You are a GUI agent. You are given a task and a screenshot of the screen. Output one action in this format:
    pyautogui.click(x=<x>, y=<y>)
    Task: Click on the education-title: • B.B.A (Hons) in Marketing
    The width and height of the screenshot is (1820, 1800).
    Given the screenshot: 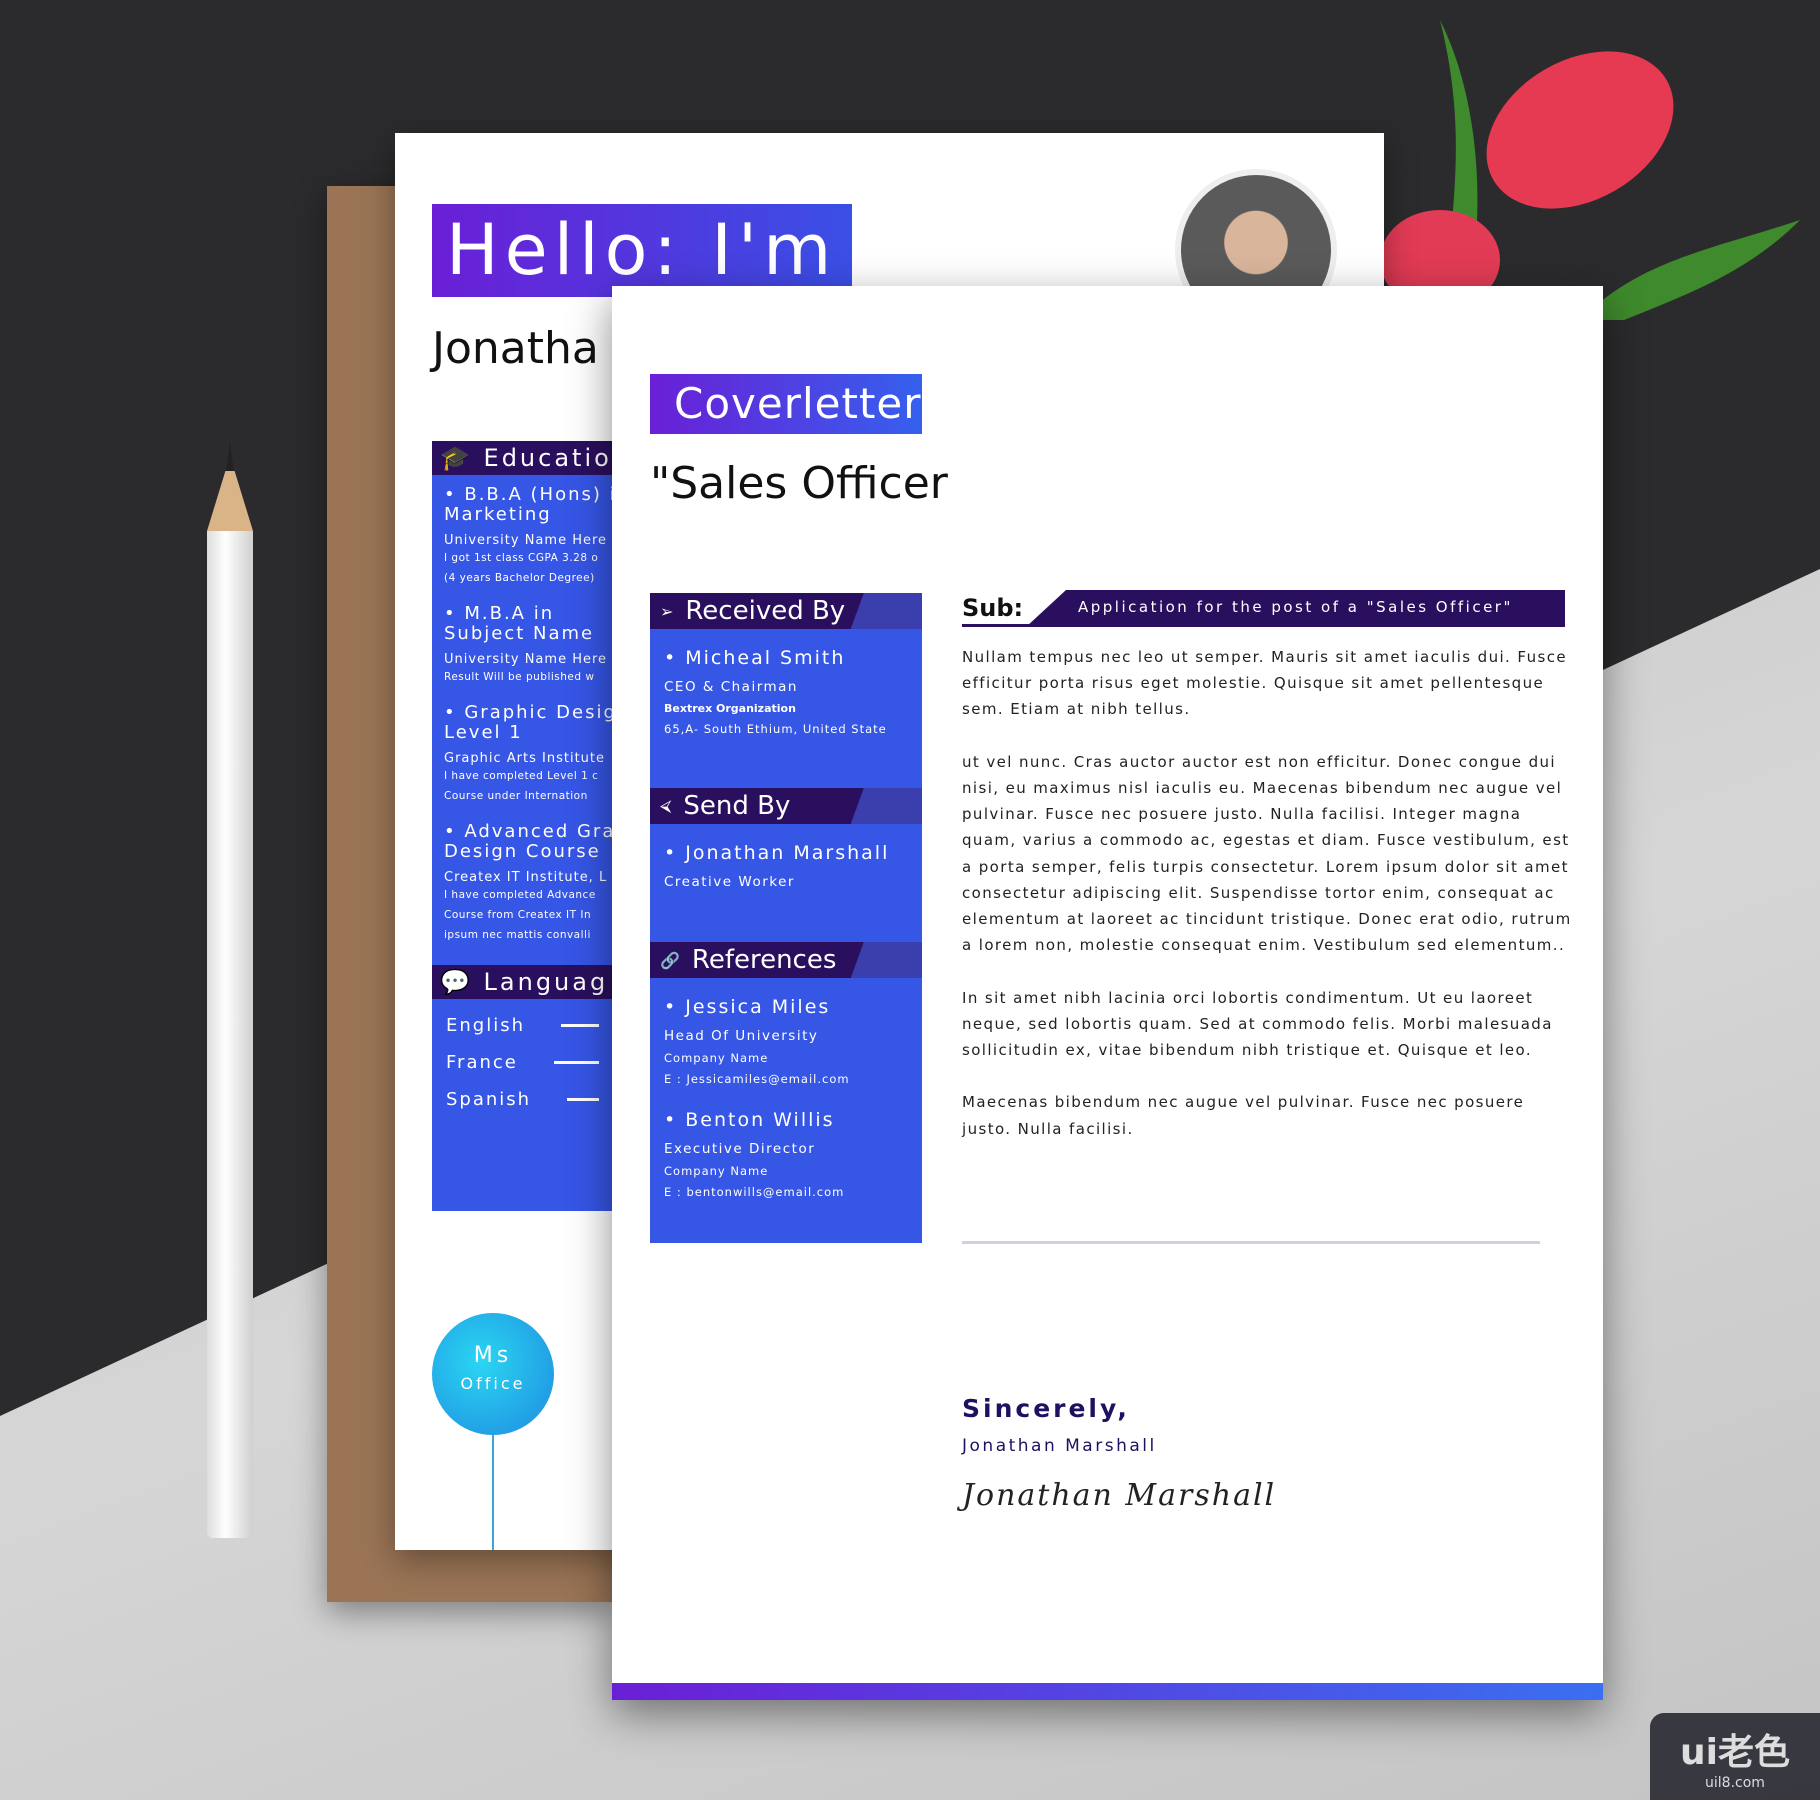 What is the action you would take?
    pyautogui.click(x=528, y=504)
    